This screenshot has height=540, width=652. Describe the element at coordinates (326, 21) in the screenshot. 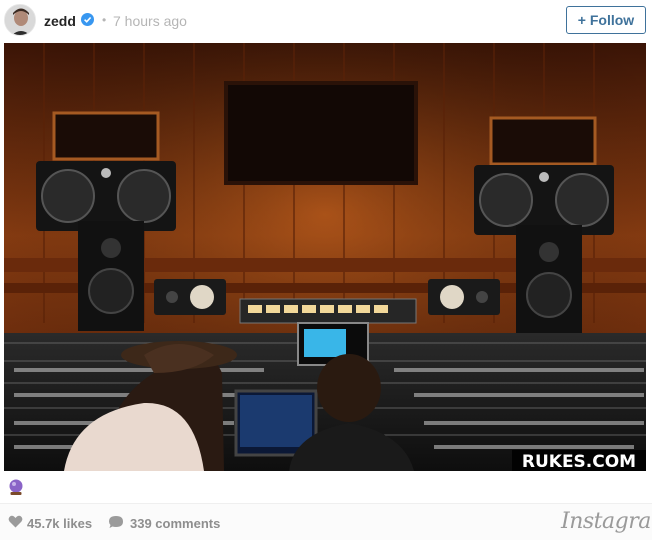

I see `post-header: zedd • 7 hours ago + Follow` at that location.